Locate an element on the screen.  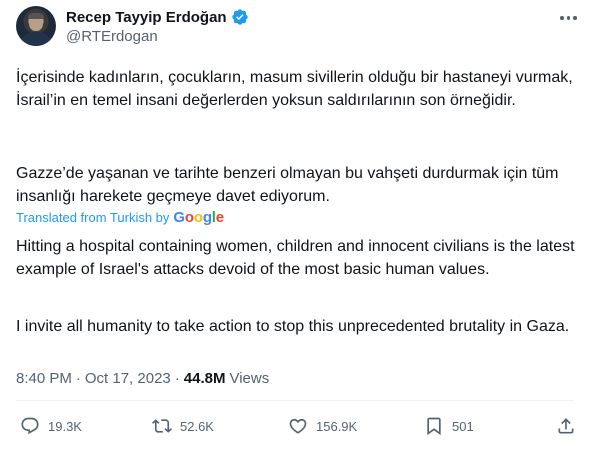
action-bar: 19.3K 52.6K 156.9K 501 is located at coordinates (296, 428).